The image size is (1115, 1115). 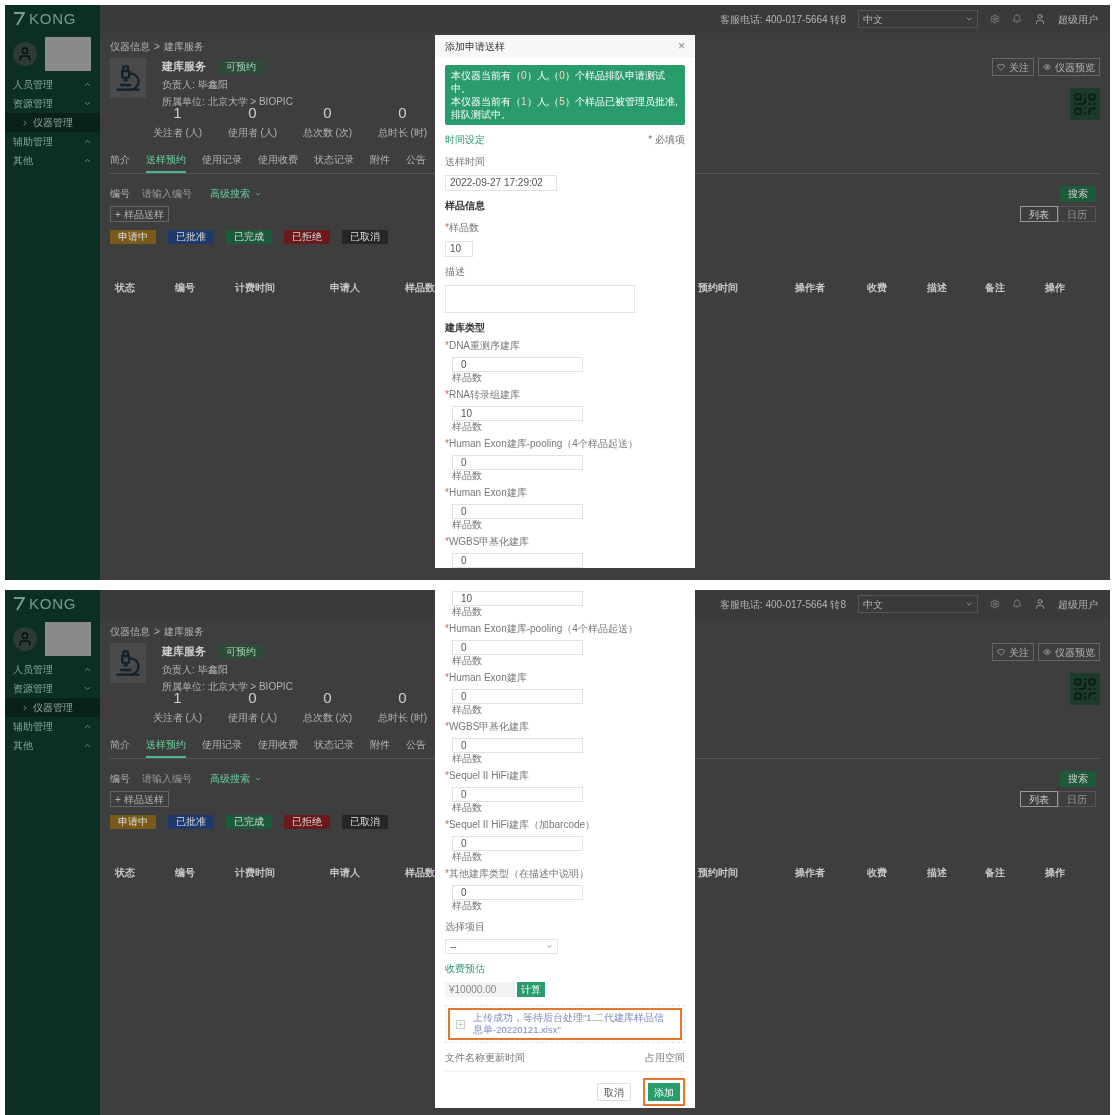 I want to click on column-header: 收费, so click(x=877, y=287).